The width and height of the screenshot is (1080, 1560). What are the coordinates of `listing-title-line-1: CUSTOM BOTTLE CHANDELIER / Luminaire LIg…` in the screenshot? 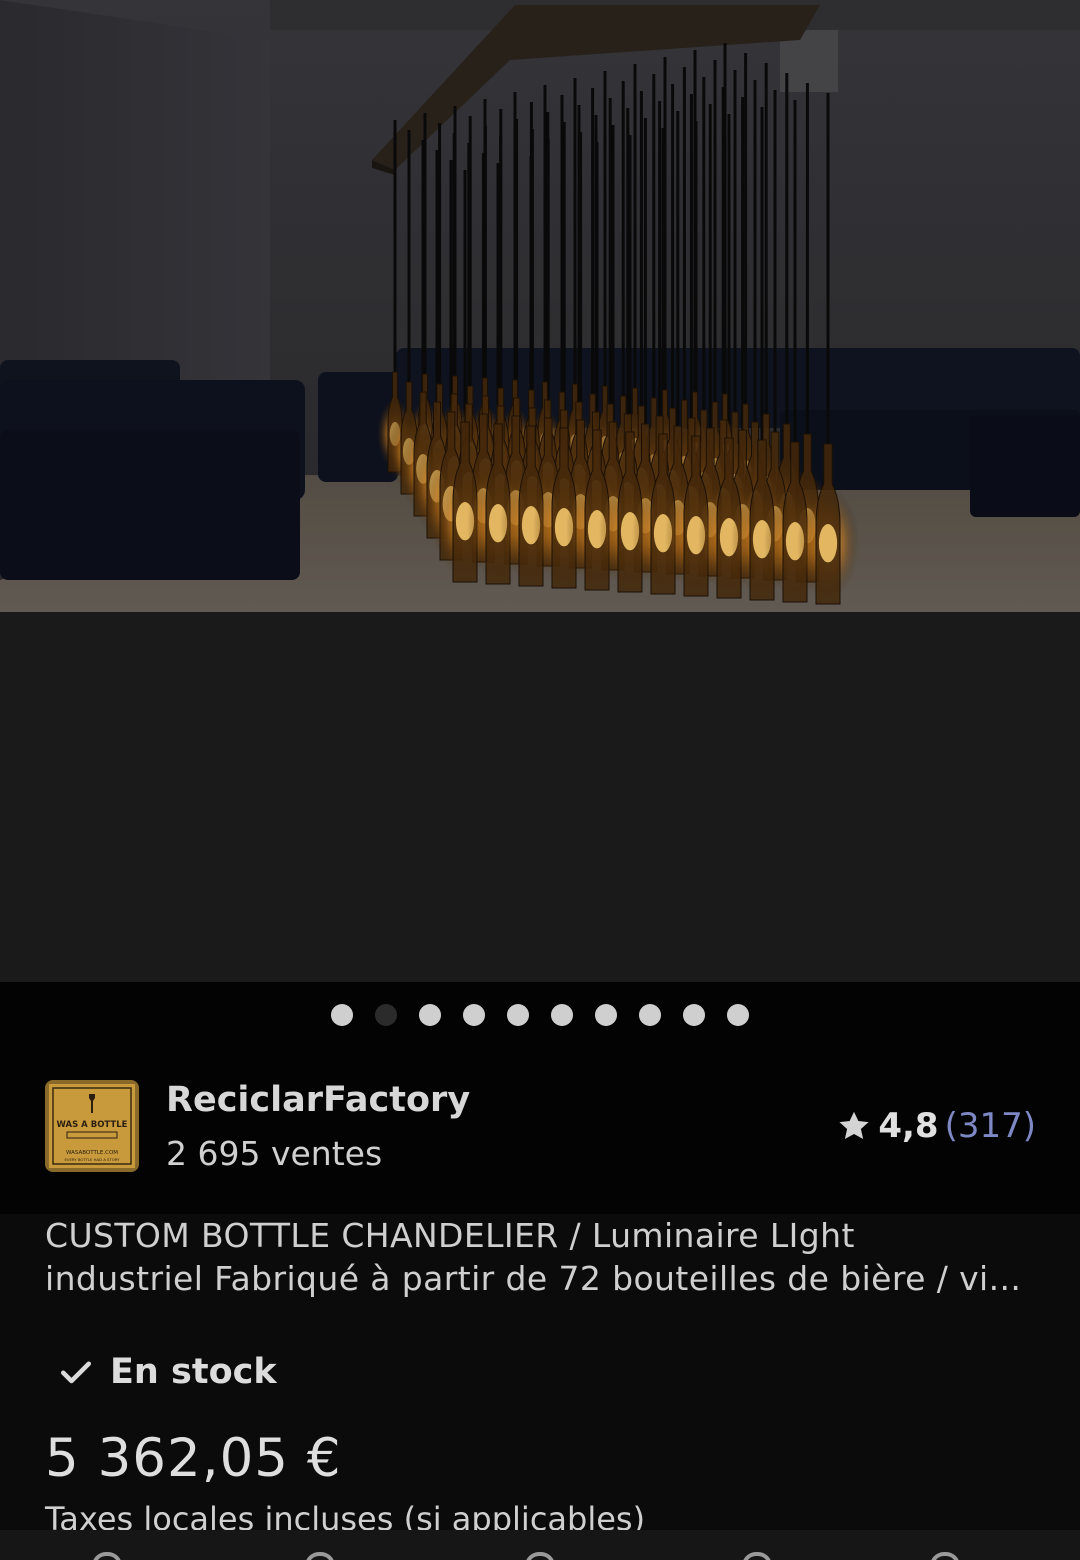 It's located at (450, 1235).